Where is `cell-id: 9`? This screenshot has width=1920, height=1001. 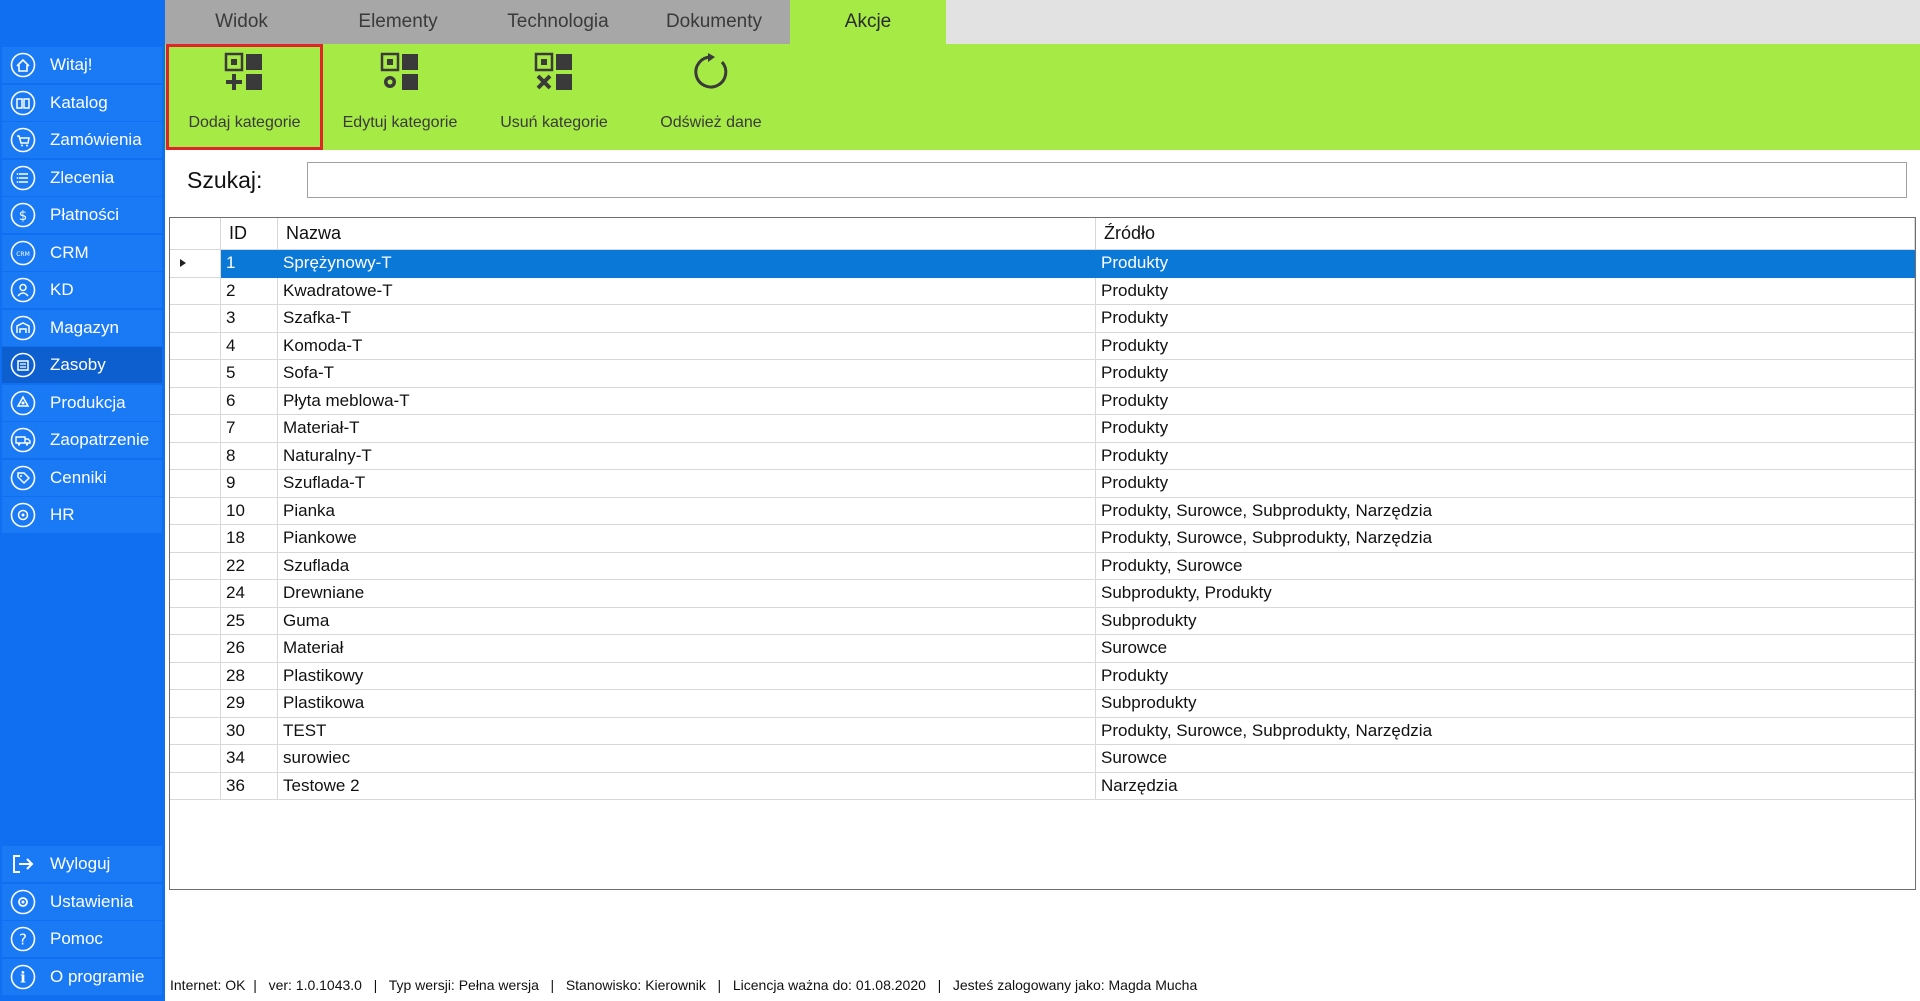 cell-id: 9 is located at coordinates (249, 484).